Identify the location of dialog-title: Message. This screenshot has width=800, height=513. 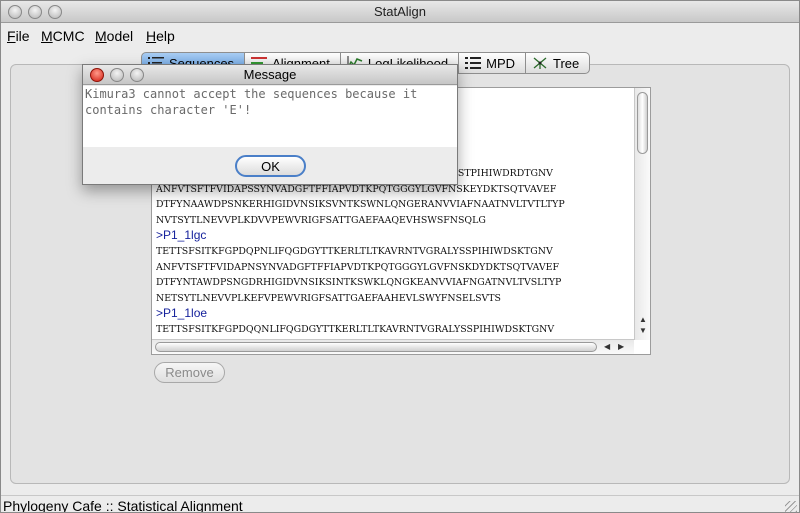
(270, 74).